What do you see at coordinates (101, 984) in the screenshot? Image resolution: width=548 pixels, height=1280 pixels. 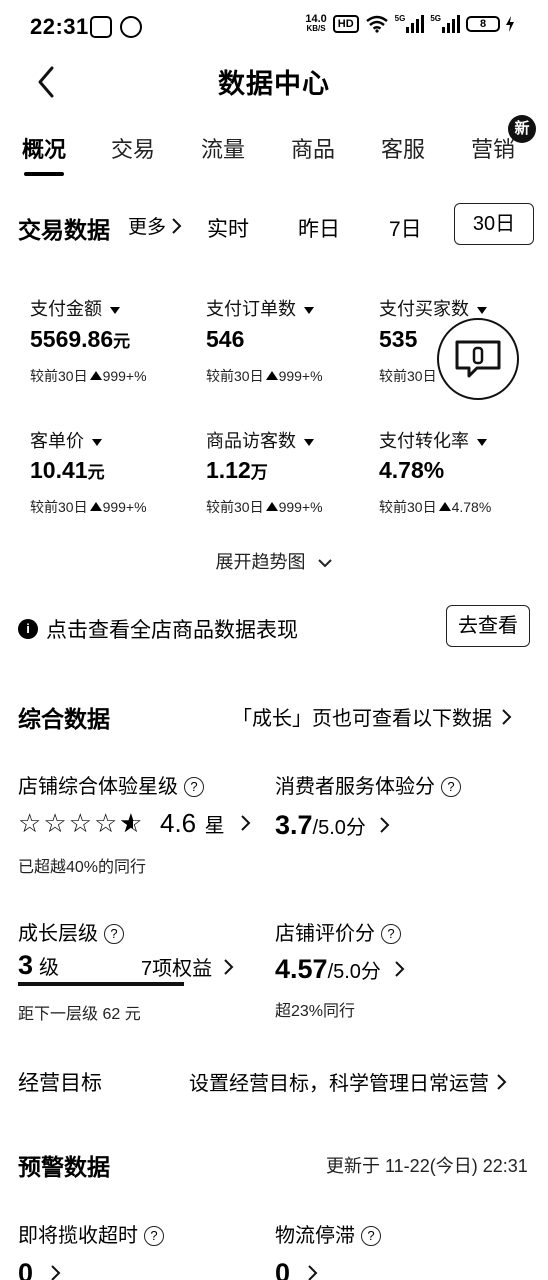 I see `growth-progress-bar` at bounding box center [101, 984].